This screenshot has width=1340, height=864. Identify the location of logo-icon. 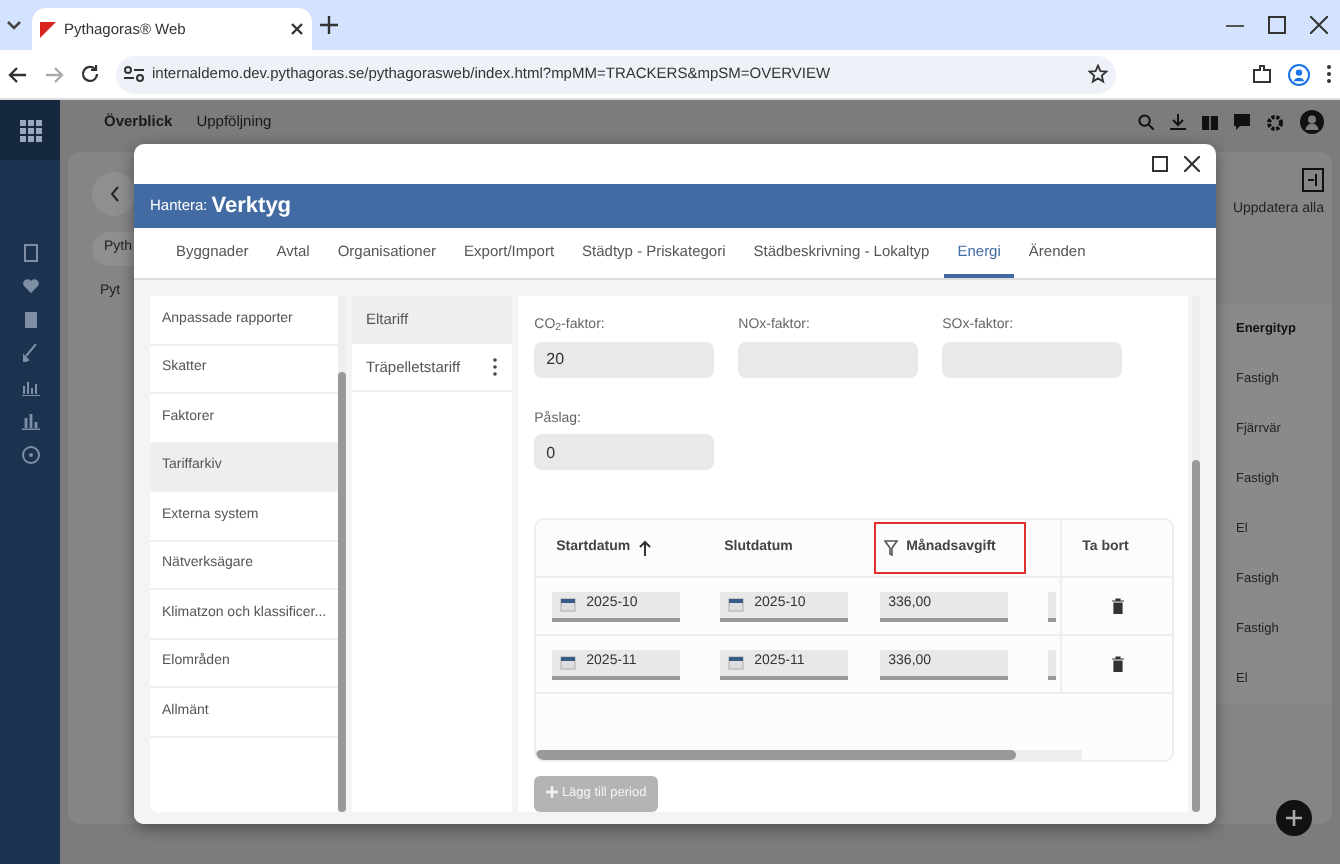
(48, 29).